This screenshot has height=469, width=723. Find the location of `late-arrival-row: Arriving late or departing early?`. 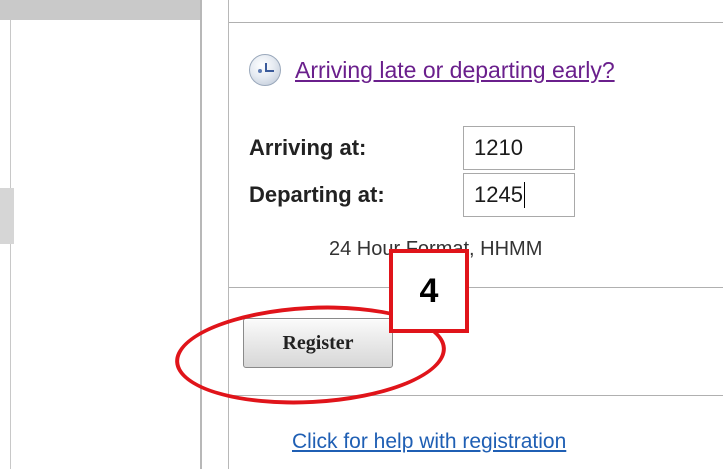

late-arrival-row: Arriving late or departing early? is located at coordinates (432, 70).